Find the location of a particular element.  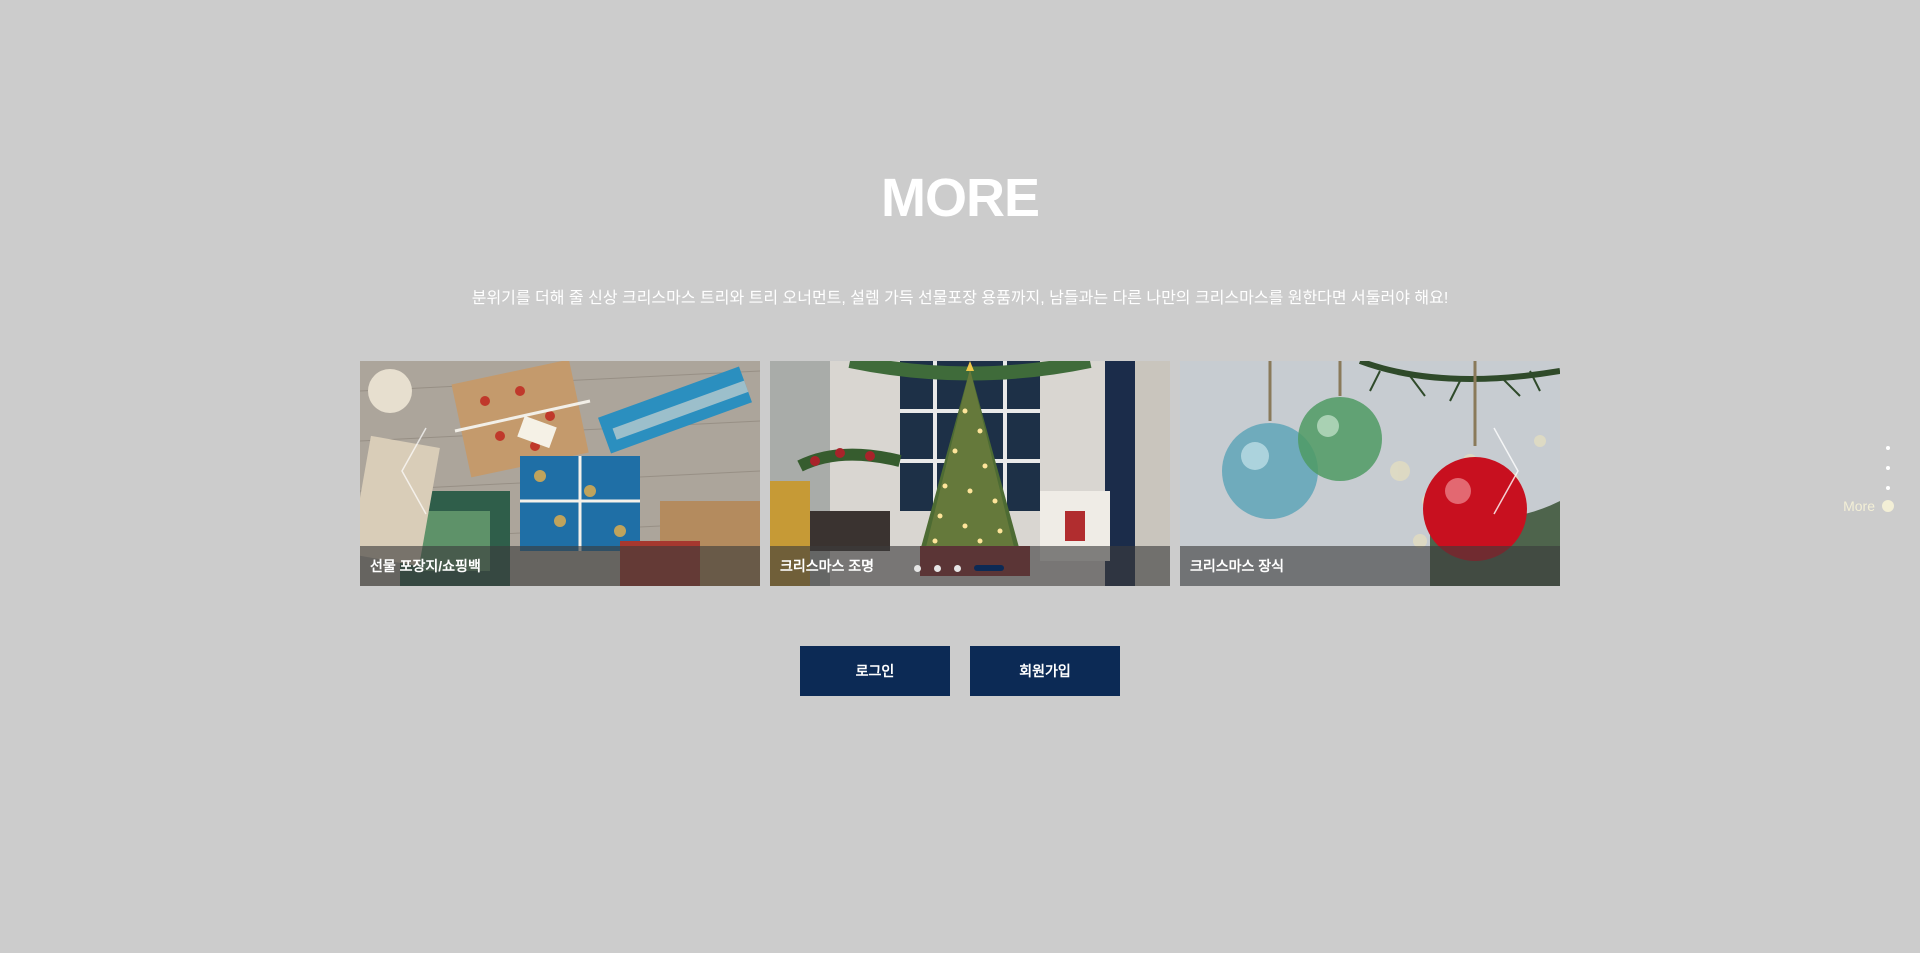

pagination-dot-active is located at coordinates (989, 568).